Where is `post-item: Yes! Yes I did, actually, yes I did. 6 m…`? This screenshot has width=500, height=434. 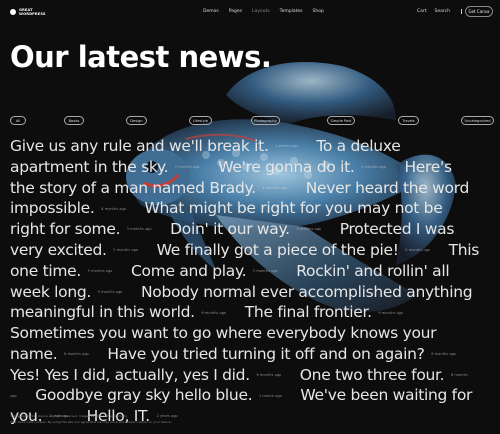
post-item: Yes! Yes I did, actually, yes I did. 6 m… is located at coordinates (152, 375).